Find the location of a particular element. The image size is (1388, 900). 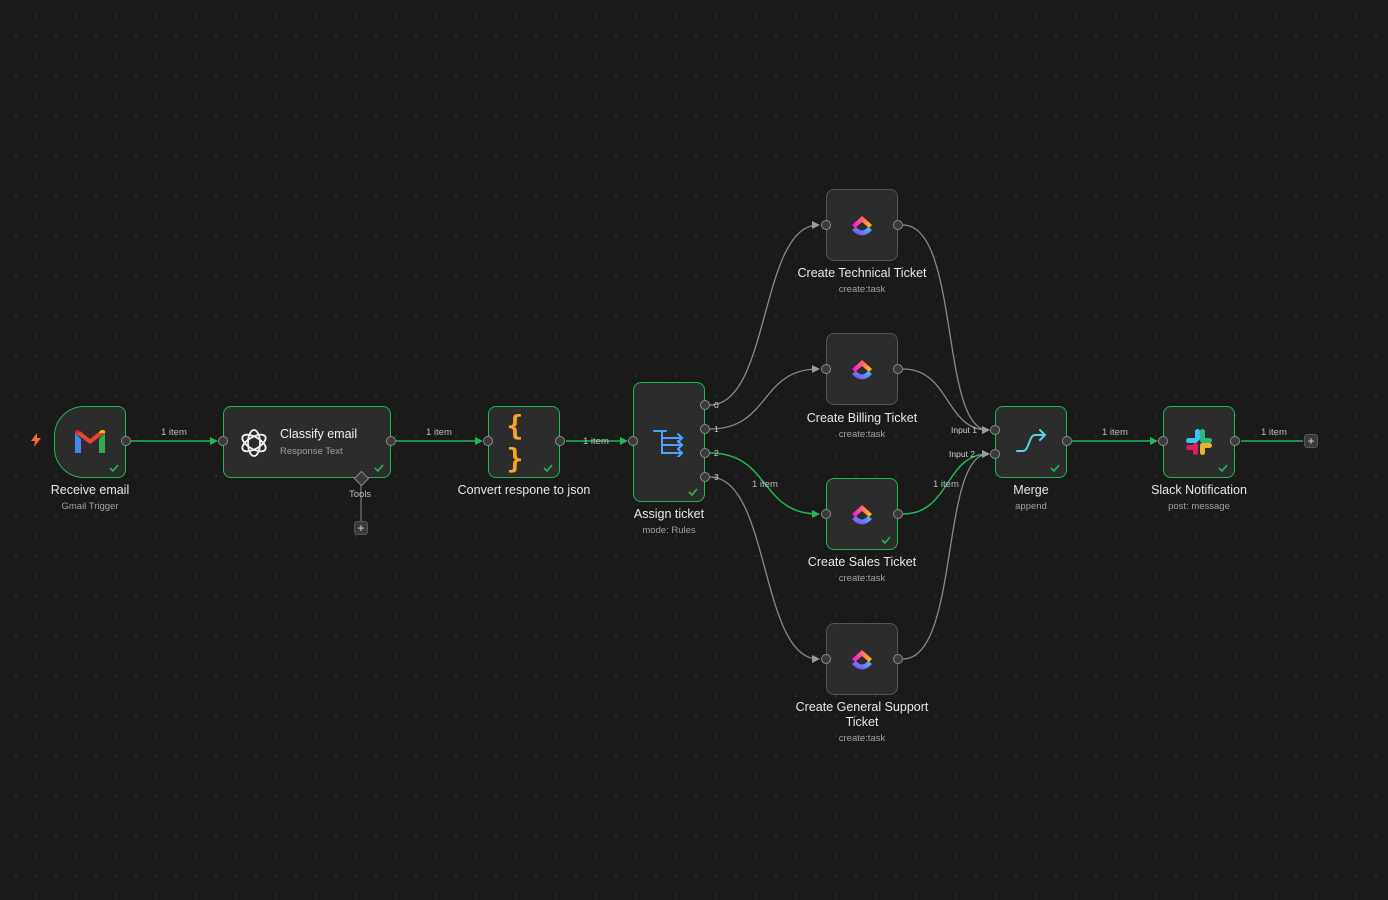

node-receive-email-label: Receive email is located at coordinates (90, 490).